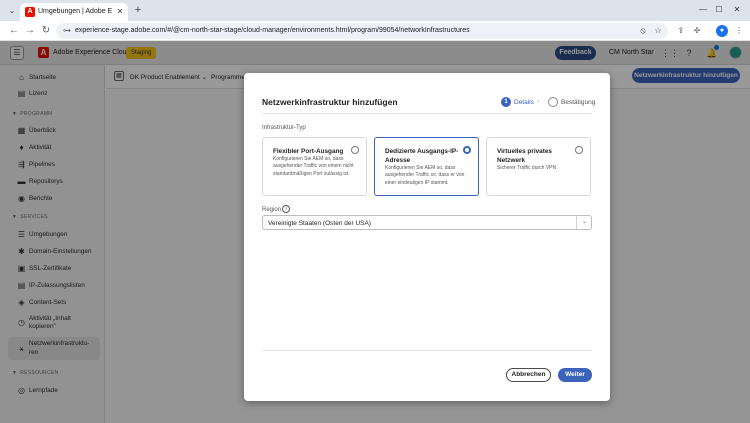 This screenshot has width=750, height=423. Describe the element at coordinates (427, 222) in the screenshot. I see `region-select: Vereinigte Staaten (Osten der USA) ⌄` at that location.